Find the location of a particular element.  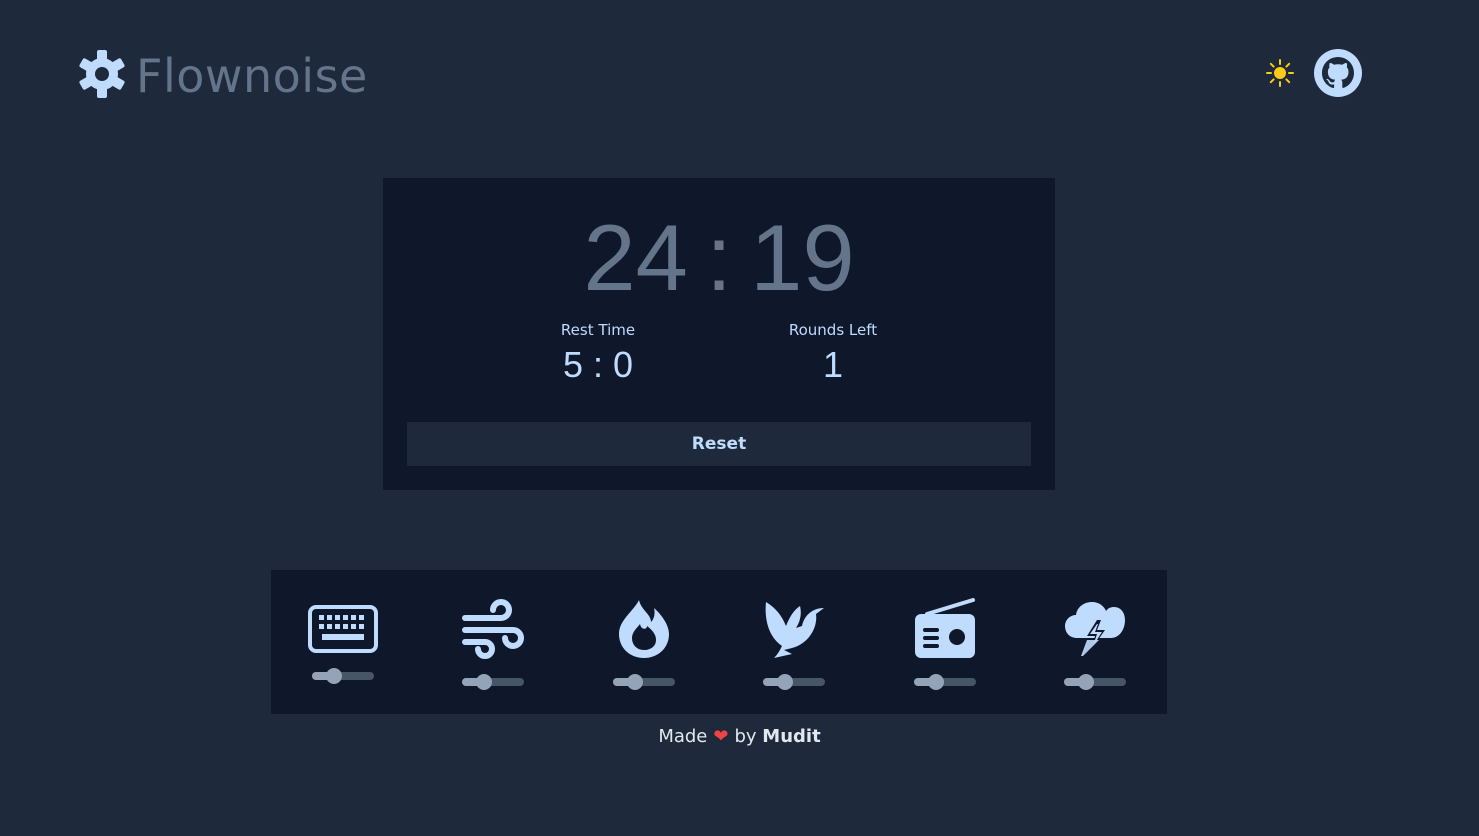

countdown-display: 24:19 is located at coordinates (719, 258).